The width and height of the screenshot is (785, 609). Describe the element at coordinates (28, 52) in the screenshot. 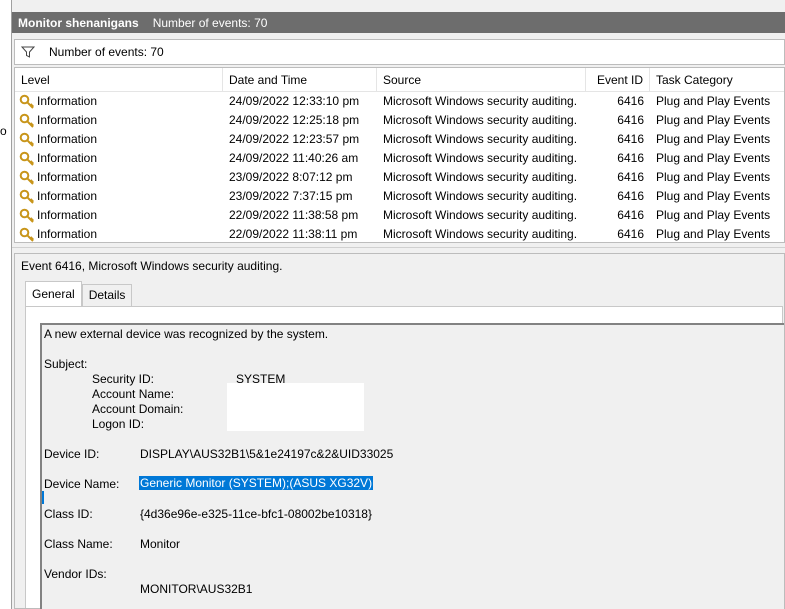

I see `filter-funnel-icon` at that location.